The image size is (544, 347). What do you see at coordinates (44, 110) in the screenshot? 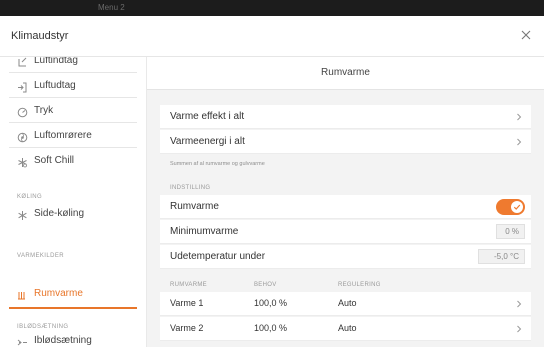
I see `sidebar-item-label: Tryk` at bounding box center [44, 110].